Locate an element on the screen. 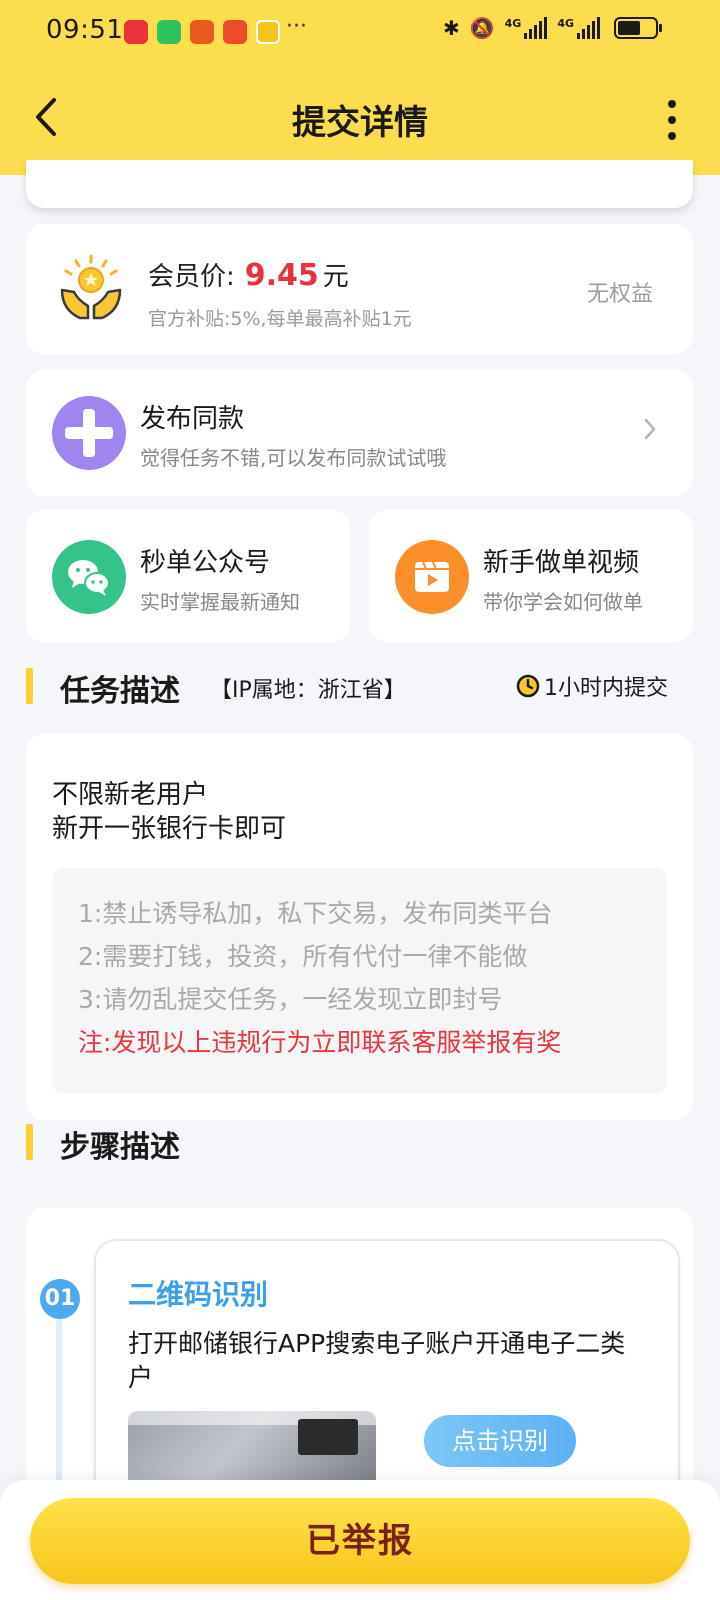  signal-2-icon: 4G is located at coordinates (578, 28).